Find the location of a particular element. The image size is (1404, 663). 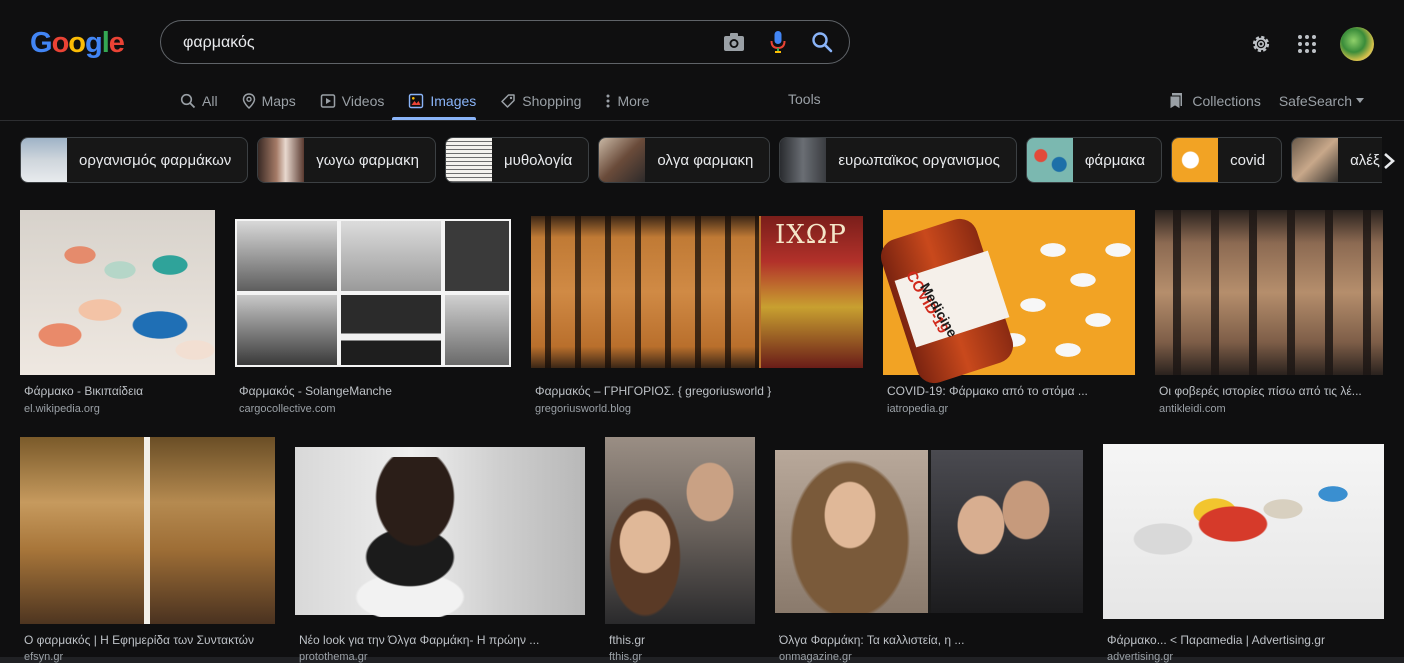

chip-alex: αλέξ is located at coordinates (1336, 160).